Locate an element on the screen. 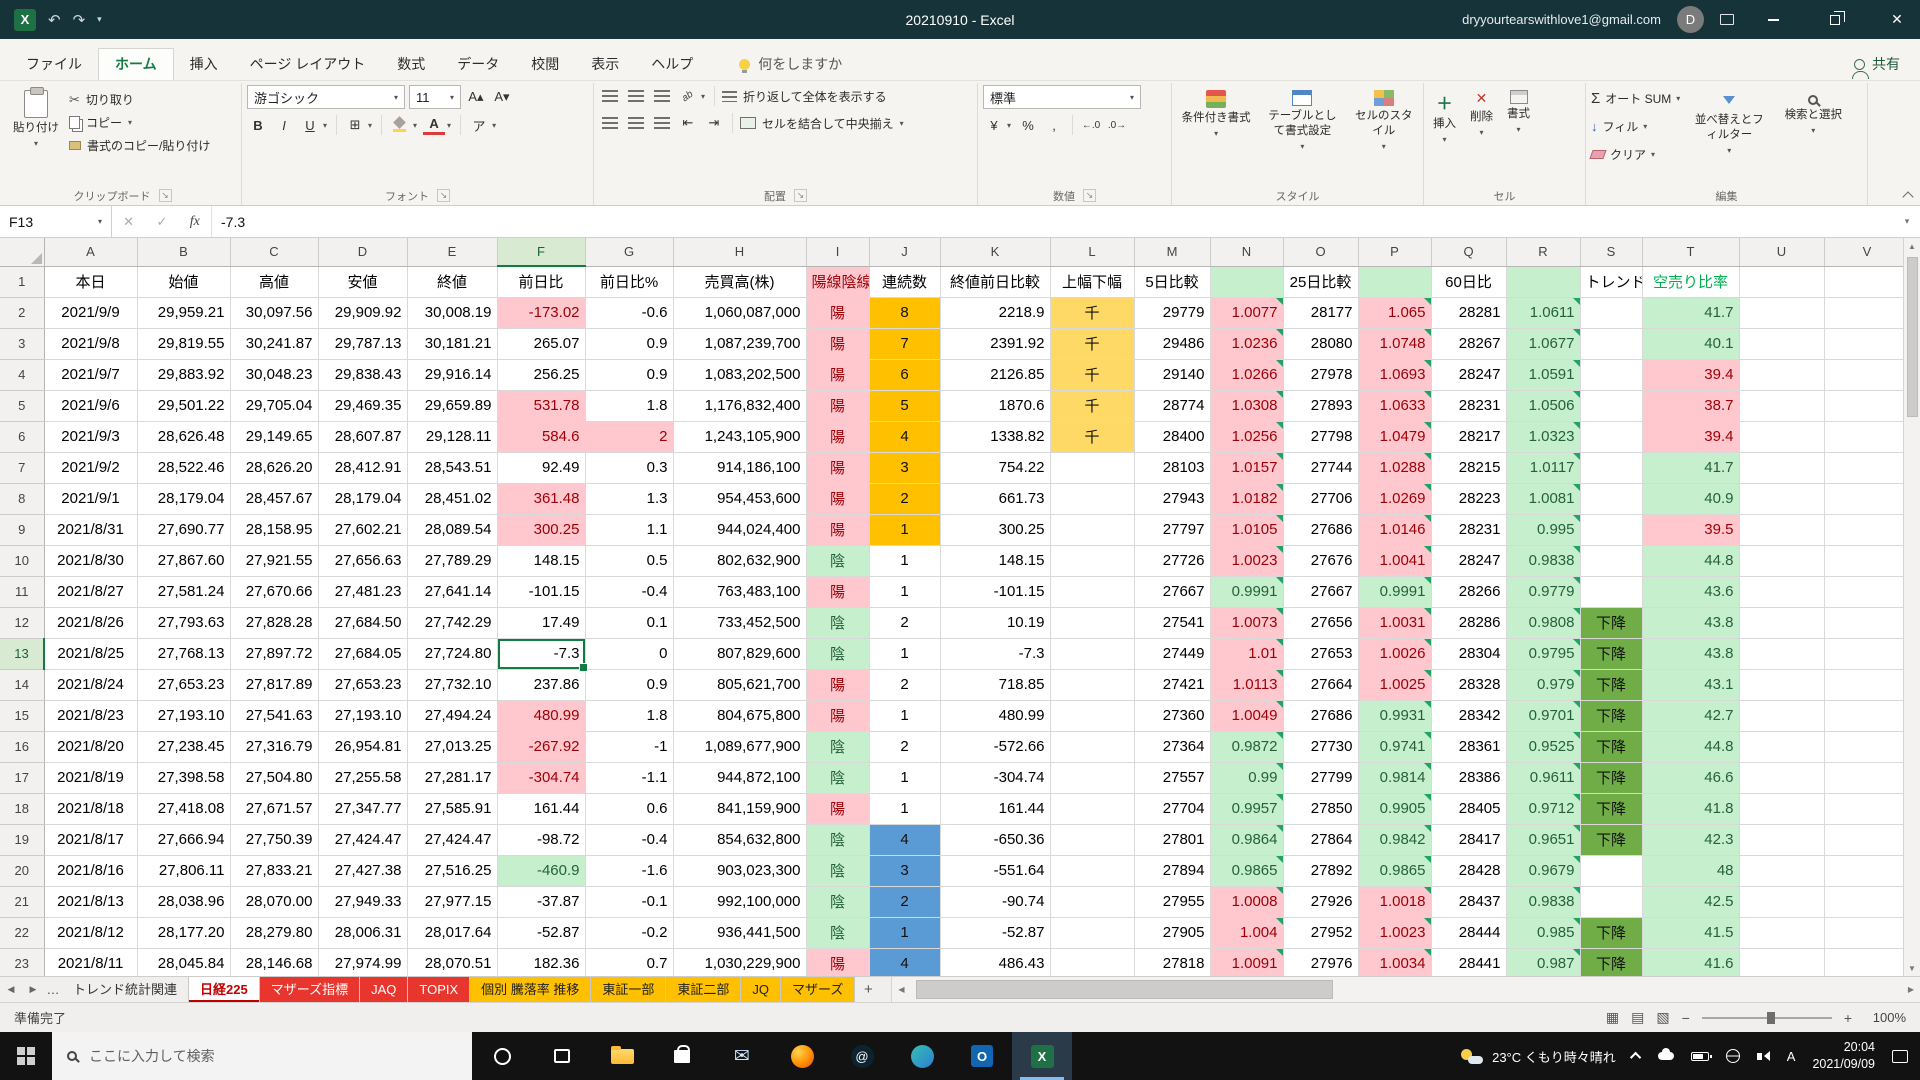  cell-B17: 27,398.58 is located at coordinates (184, 778).